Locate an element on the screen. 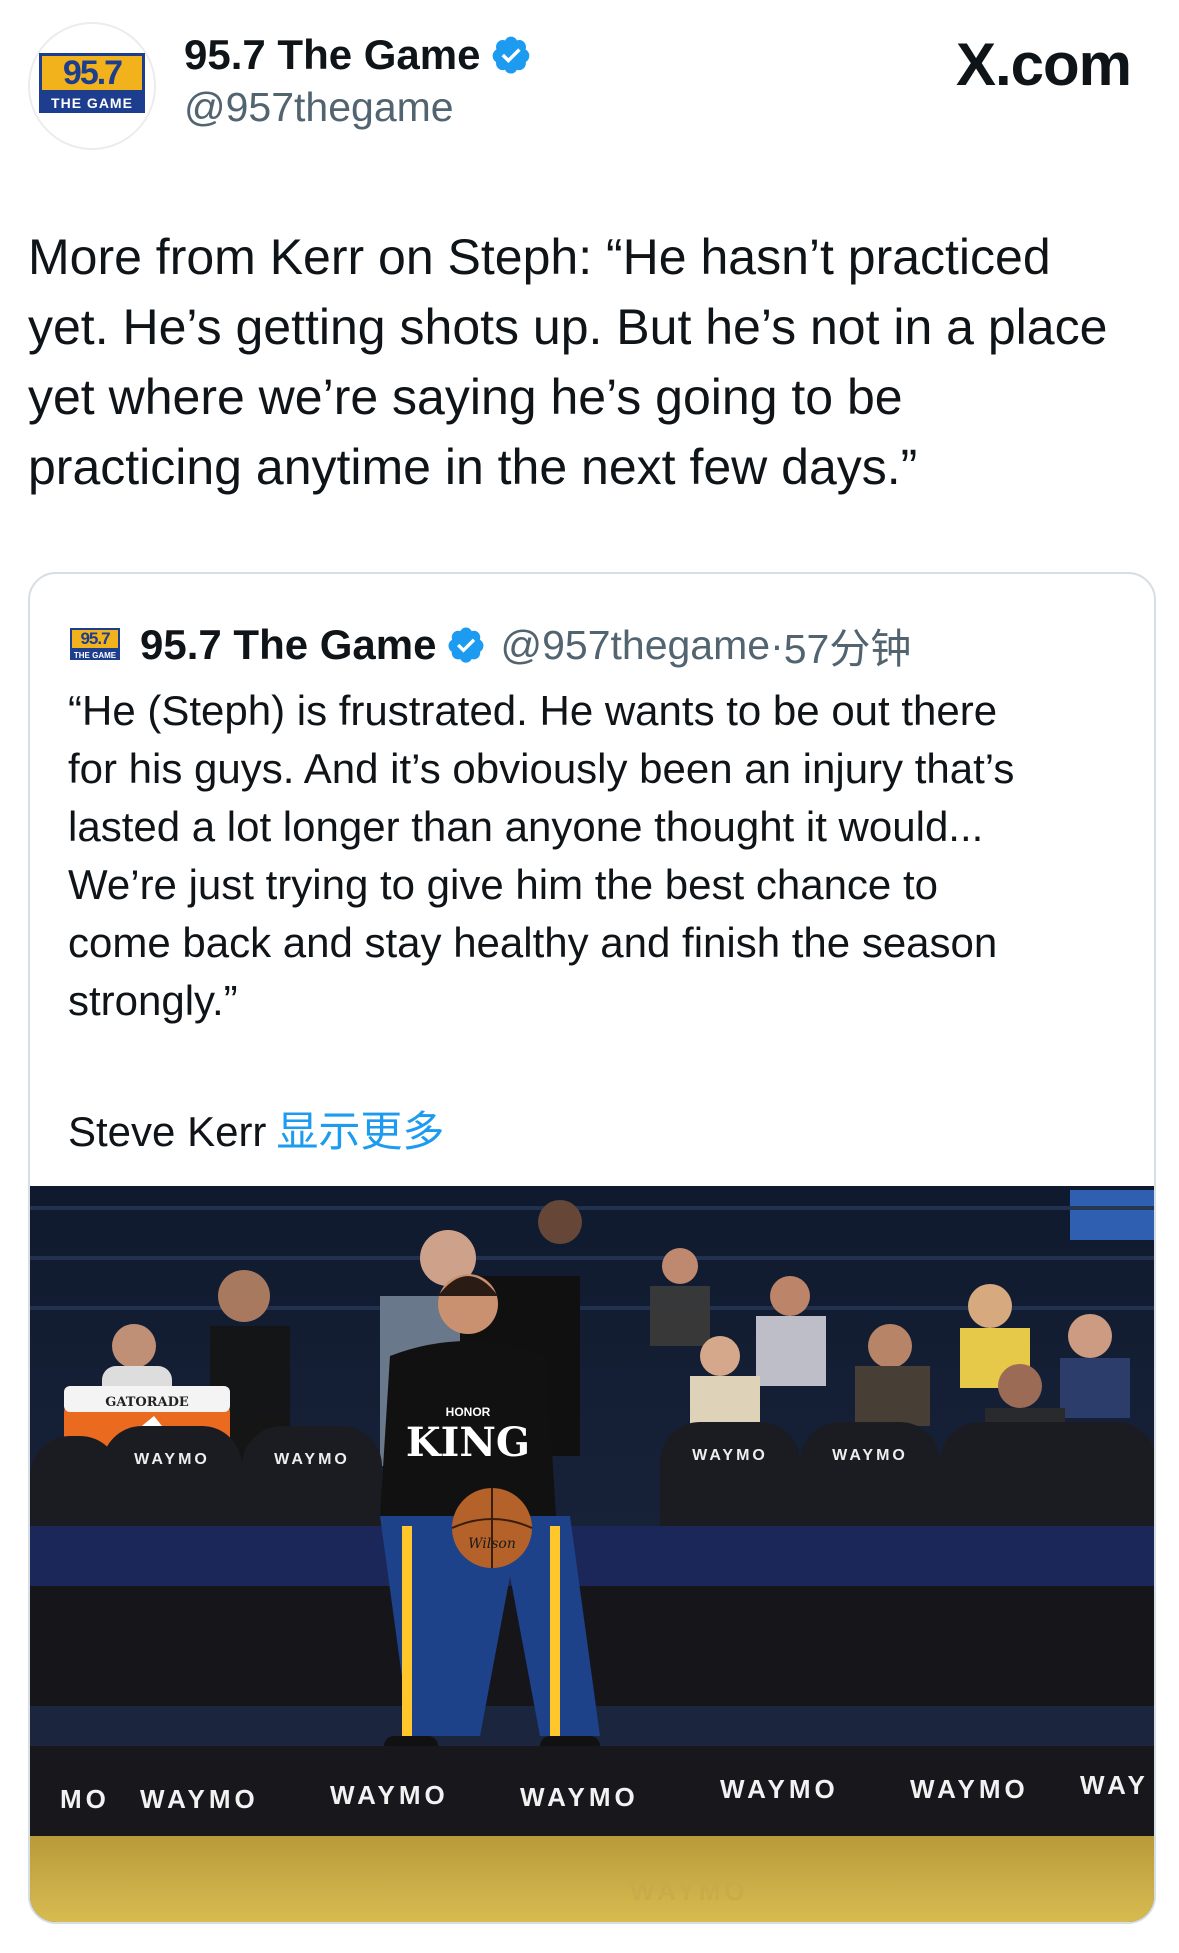 The image size is (1179, 1953). scorer-table: MO WAYMO WAYMO WAYMO WAYMO WAYMO WAY is located at coordinates (592, 1791).